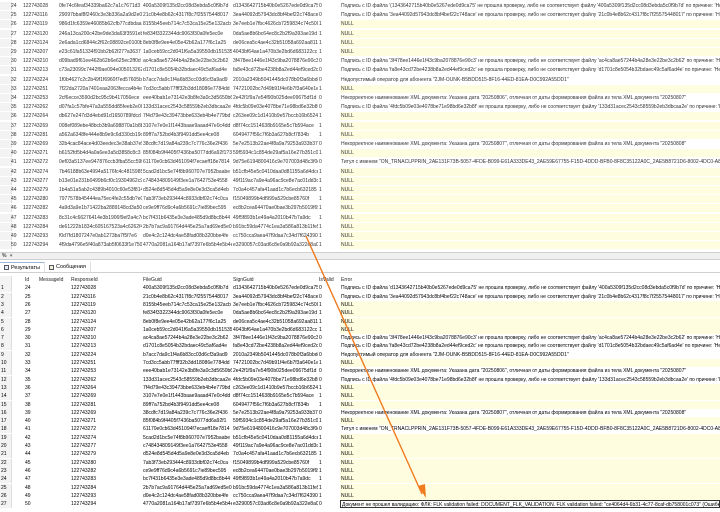 This screenshot has height=512, width=720. What do you see at coordinates (6, 404) in the screenshot?
I see `cell-n: 15` at bounding box center [6, 404].